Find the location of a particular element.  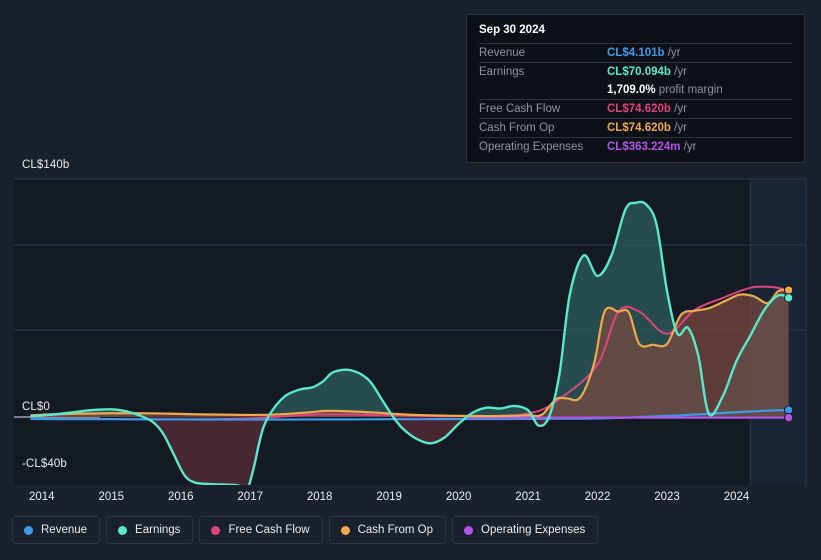

legend-item-revenue: Revenue is located at coordinates (56, 530).